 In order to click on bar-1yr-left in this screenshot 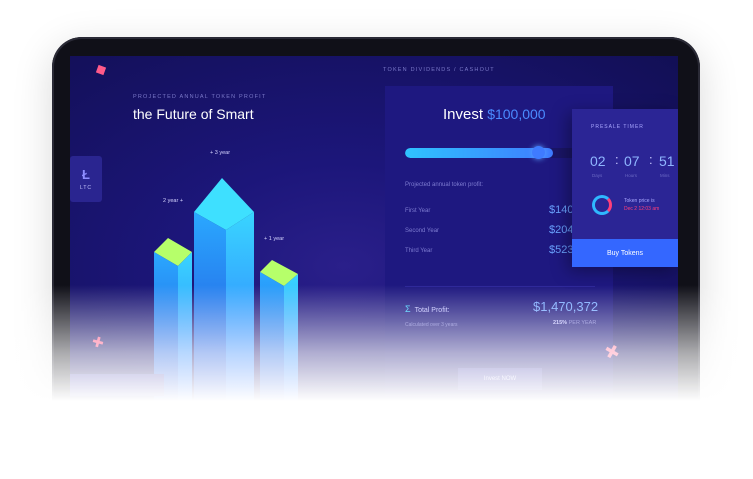, I will do `click(272, 339)`.